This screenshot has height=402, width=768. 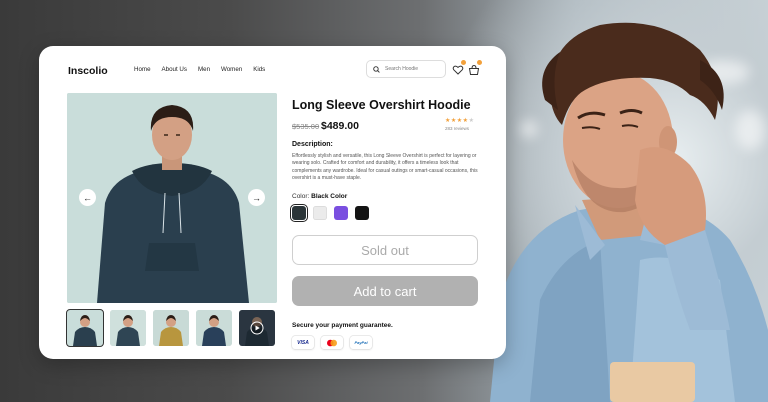 I want to click on mastercard-icon, so click(x=332, y=342).